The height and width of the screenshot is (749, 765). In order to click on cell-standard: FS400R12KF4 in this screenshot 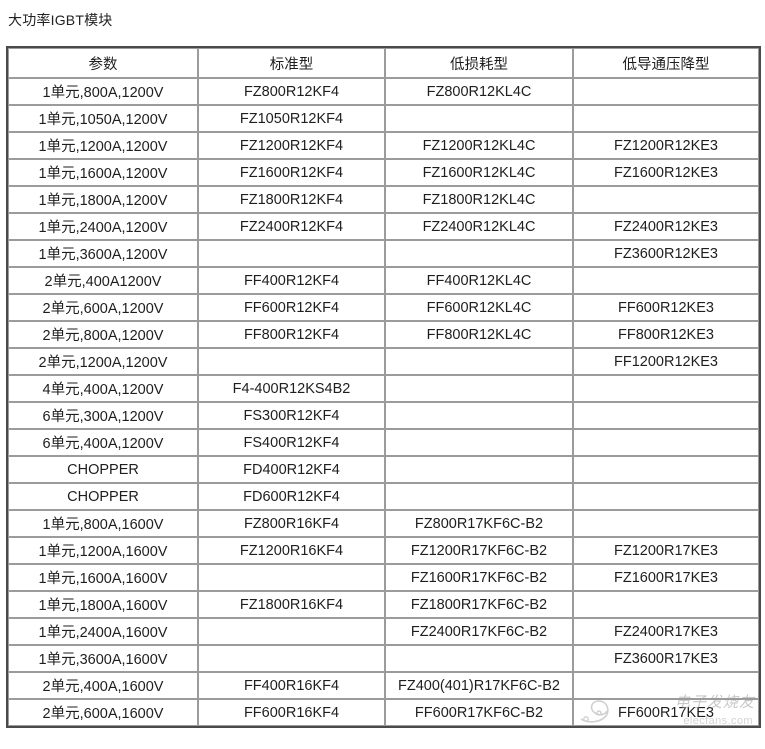, I will do `click(291, 442)`.